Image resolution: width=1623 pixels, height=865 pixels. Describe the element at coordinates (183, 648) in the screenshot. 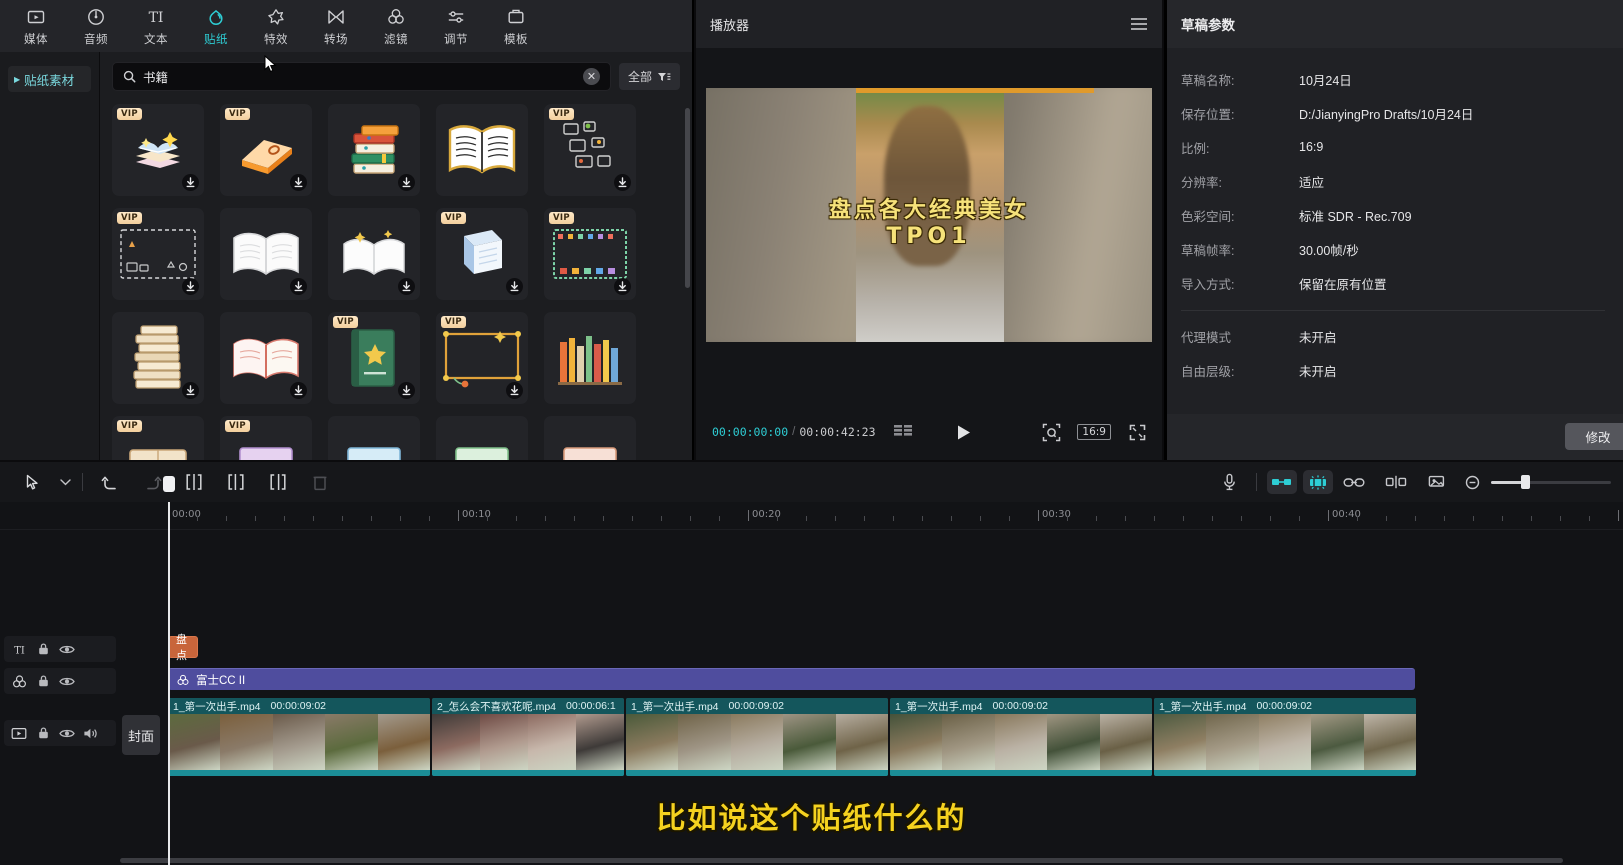

I see `text-clip: 盘点` at that location.